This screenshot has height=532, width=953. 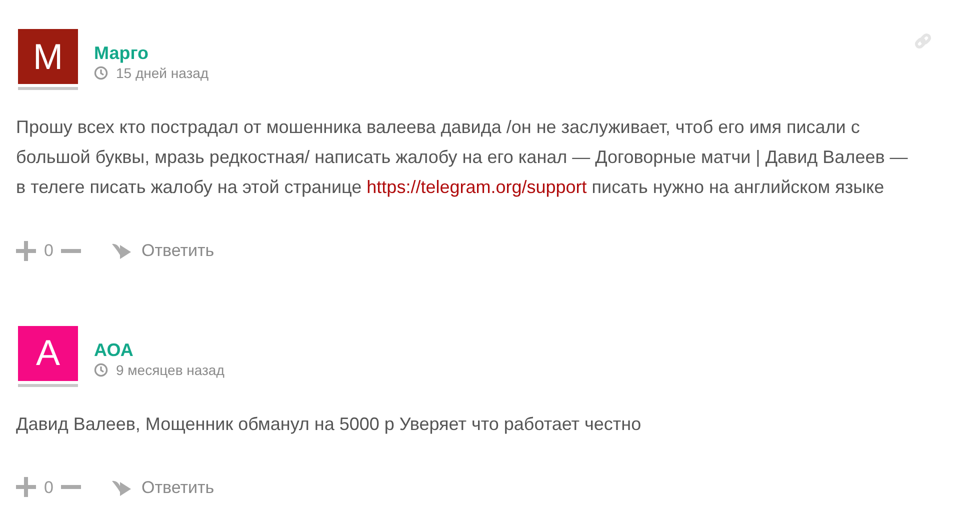 I want to click on comment-text: Давид Валеев, Мощенник обманул на 5000 р Уверяет что работает честно, so click(x=329, y=424).